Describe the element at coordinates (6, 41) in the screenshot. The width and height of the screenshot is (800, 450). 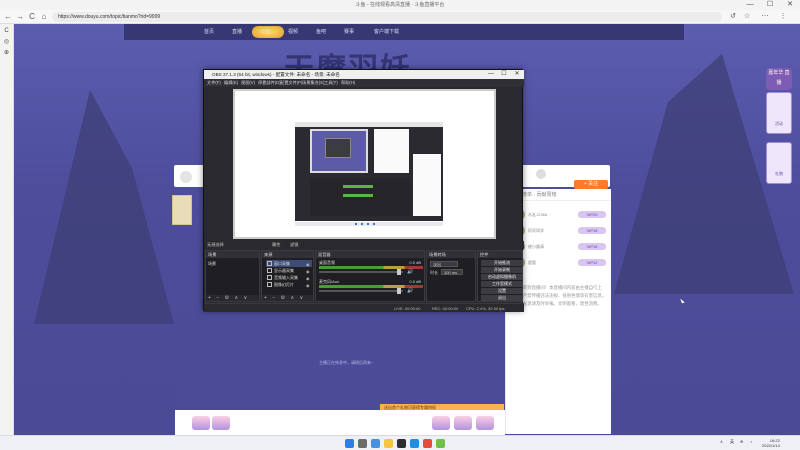
I see `sidebar-icon-2: ◎` at that location.